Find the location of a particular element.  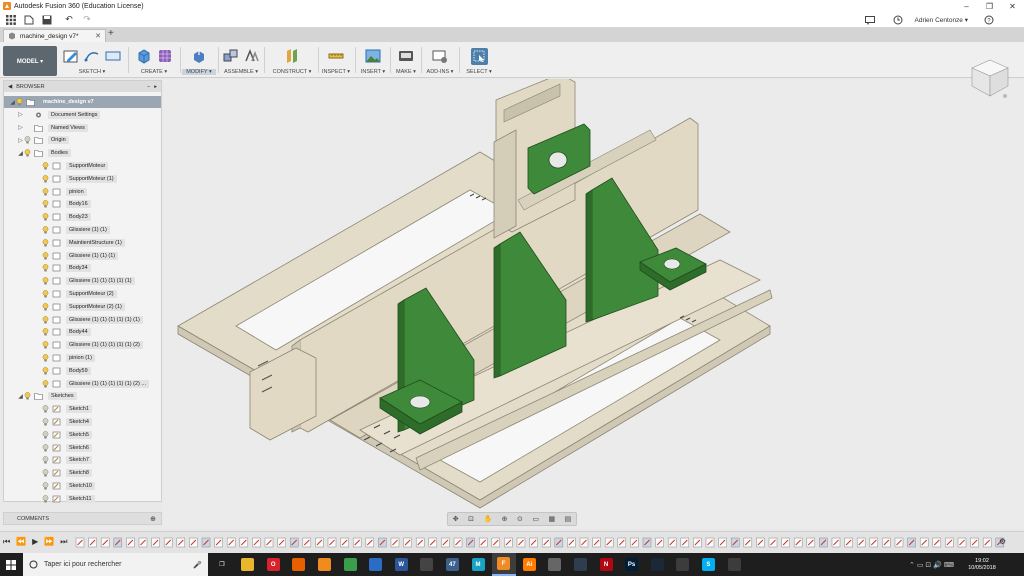

tree-item-sketch: Sketch7 is located at coordinates (82, 460).